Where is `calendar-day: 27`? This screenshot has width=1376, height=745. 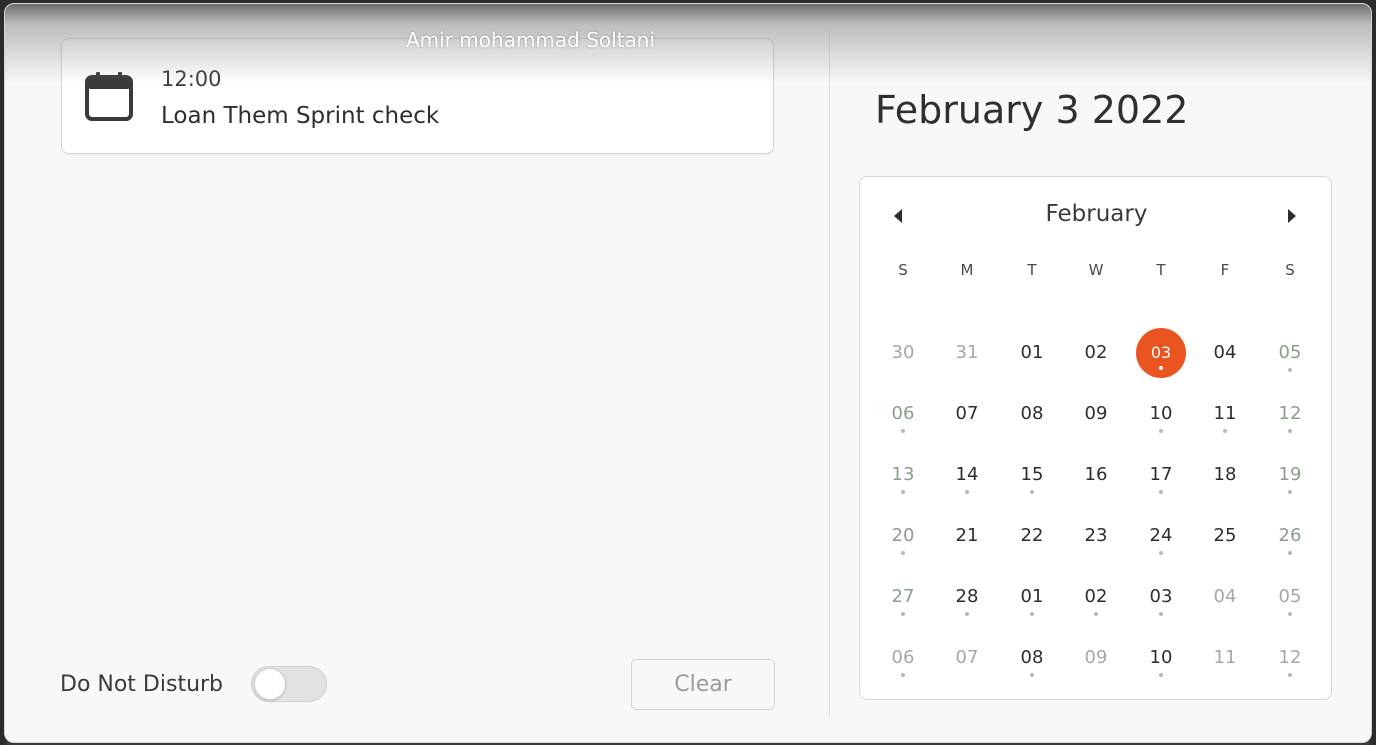
calendar-day: 27 is located at coordinates (903, 597).